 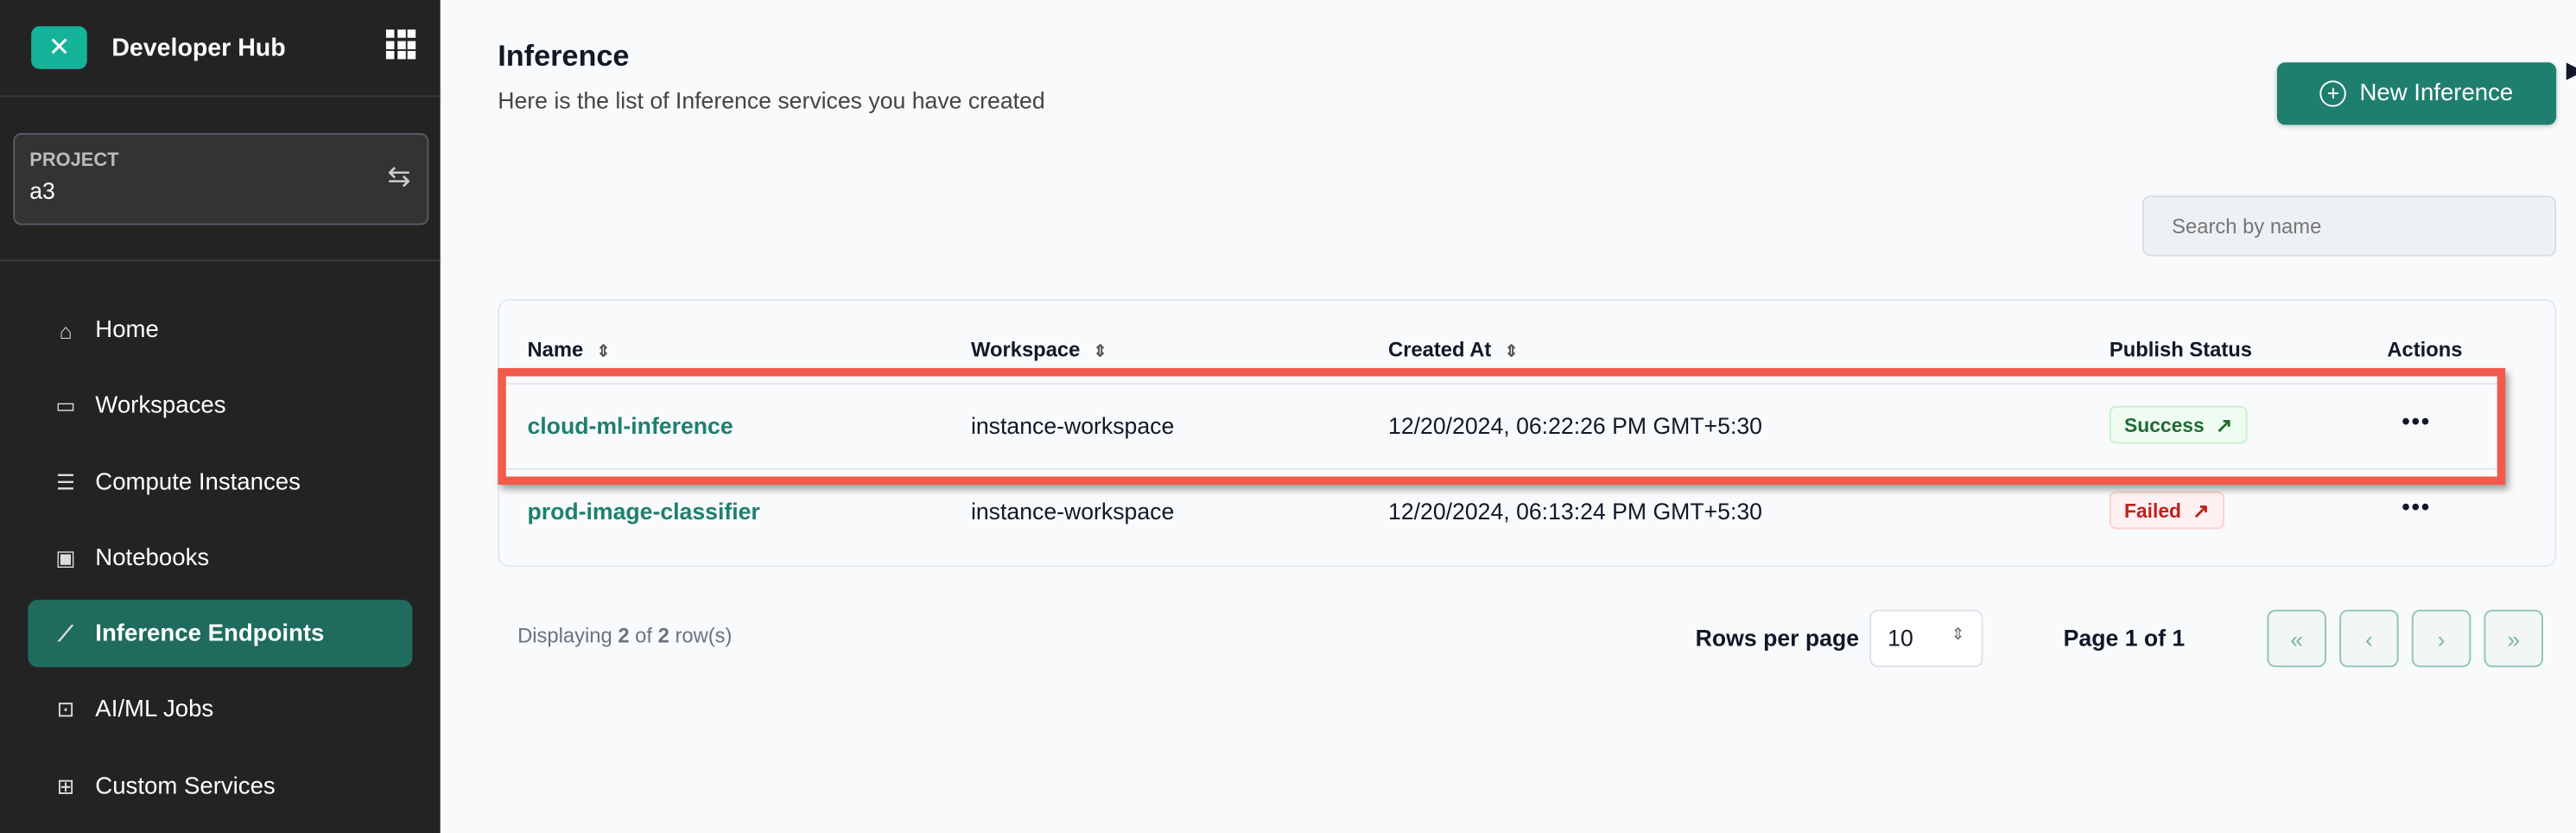 I want to click on search-input, so click(x=2349, y=226).